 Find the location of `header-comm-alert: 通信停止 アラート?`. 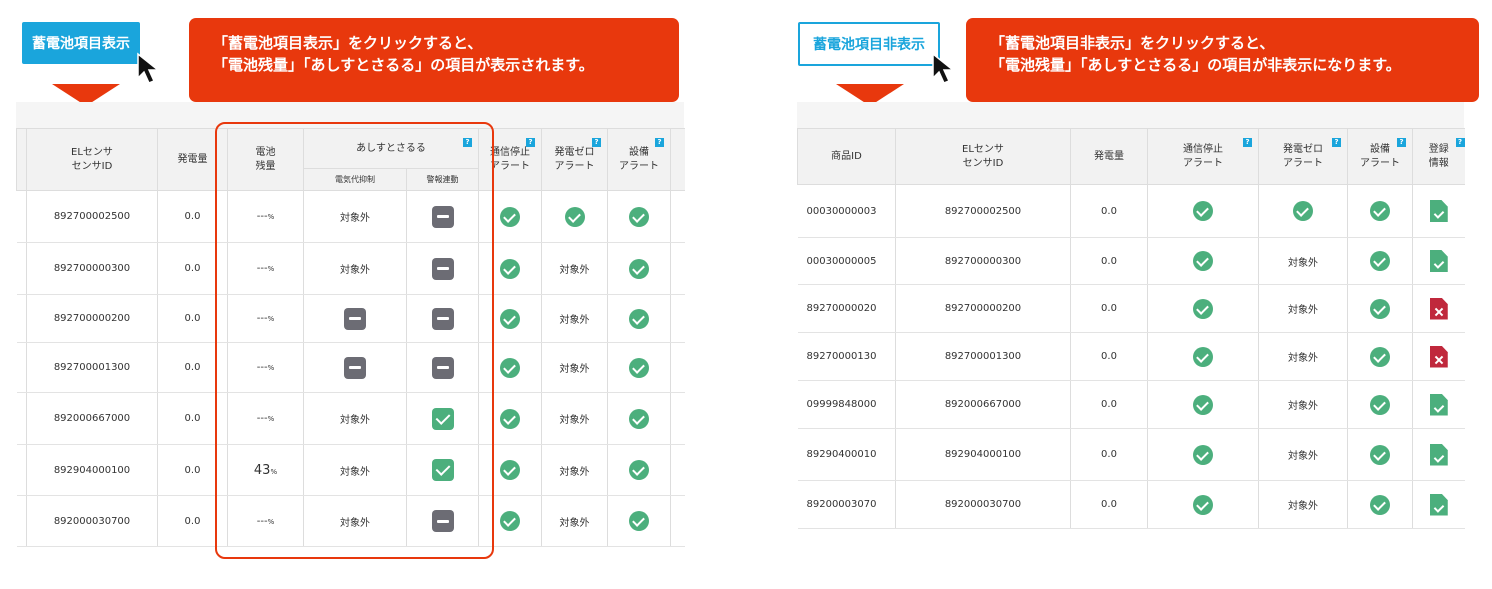

header-comm-alert: 通信停止 アラート? is located at coordinates (1203, 156).